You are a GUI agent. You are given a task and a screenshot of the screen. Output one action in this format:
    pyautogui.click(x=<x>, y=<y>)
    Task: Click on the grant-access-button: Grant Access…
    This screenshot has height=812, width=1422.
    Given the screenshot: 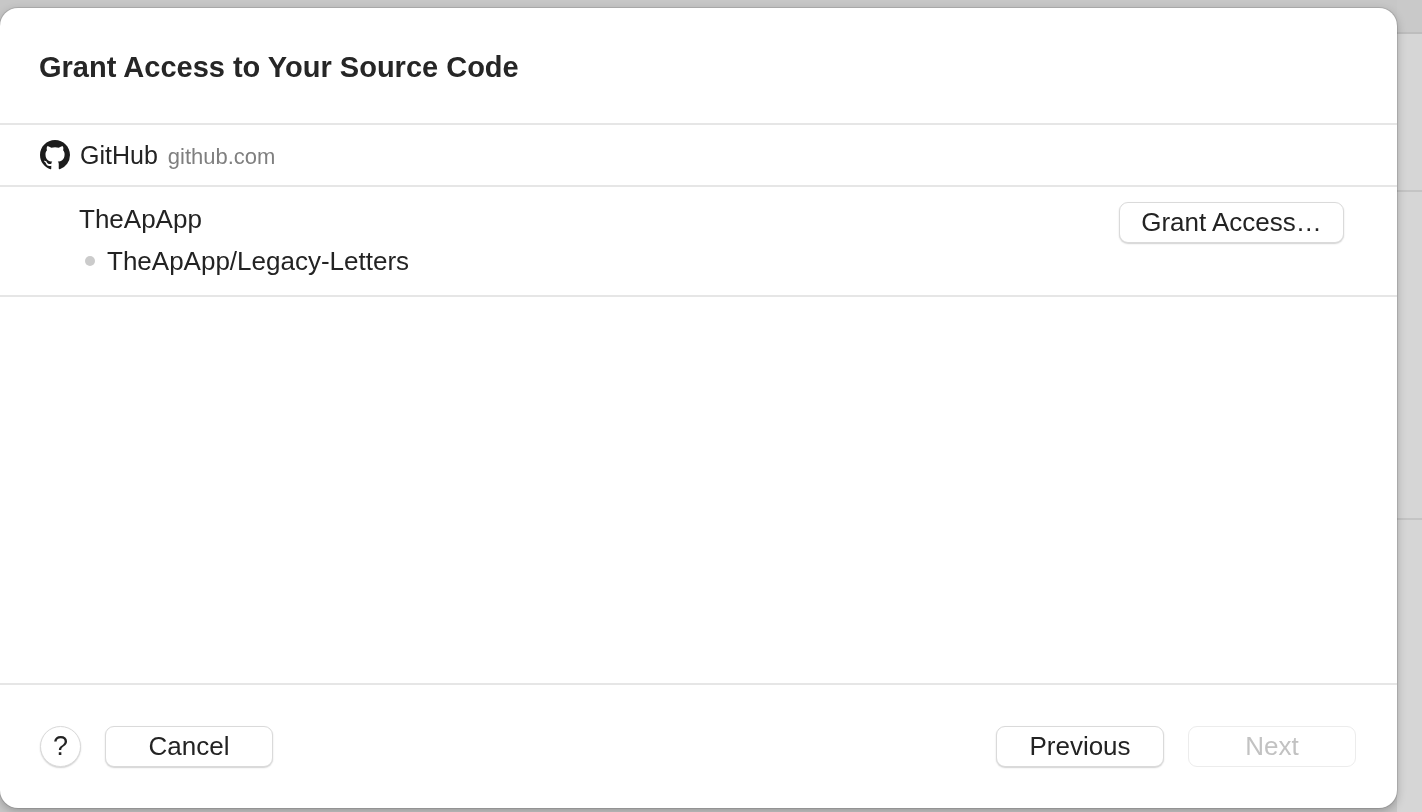 What is the action you would take?
    pyautogui.click(x=1231, y=222)
    